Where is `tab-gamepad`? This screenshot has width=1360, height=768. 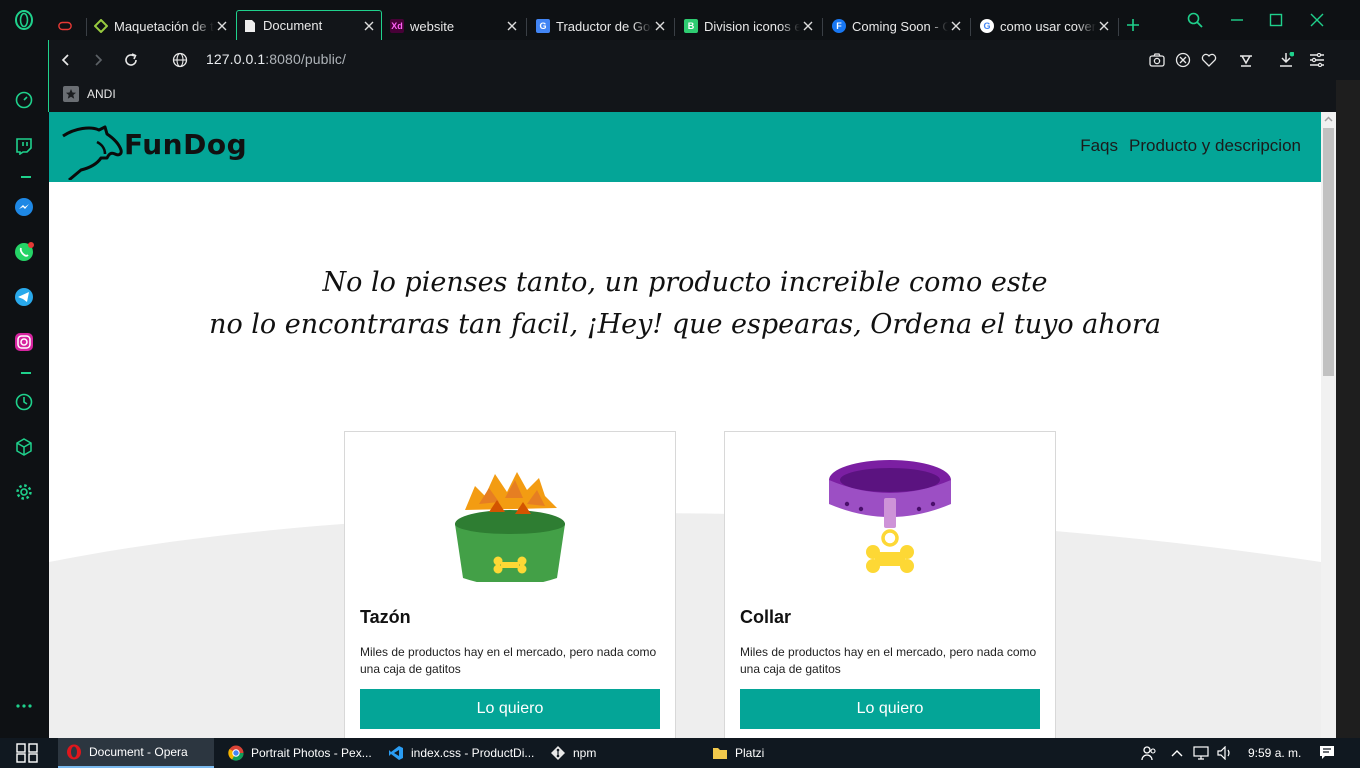 tab-gamepad is located at coordinates (68, 26).